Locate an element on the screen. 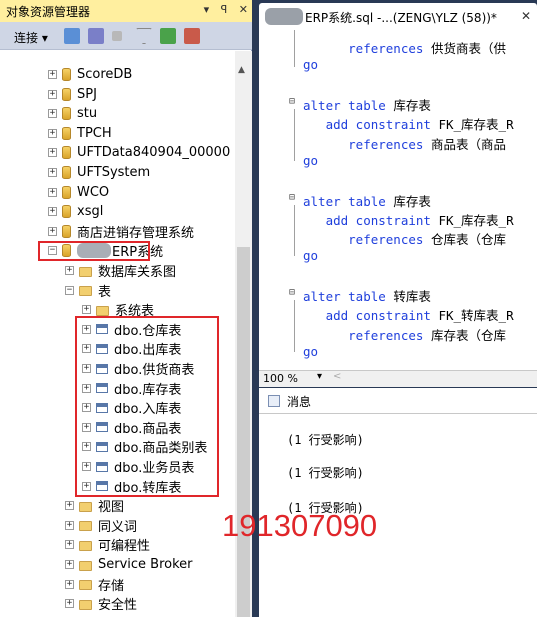  messages-tab: 消息 is located at coordinates (398, 401).